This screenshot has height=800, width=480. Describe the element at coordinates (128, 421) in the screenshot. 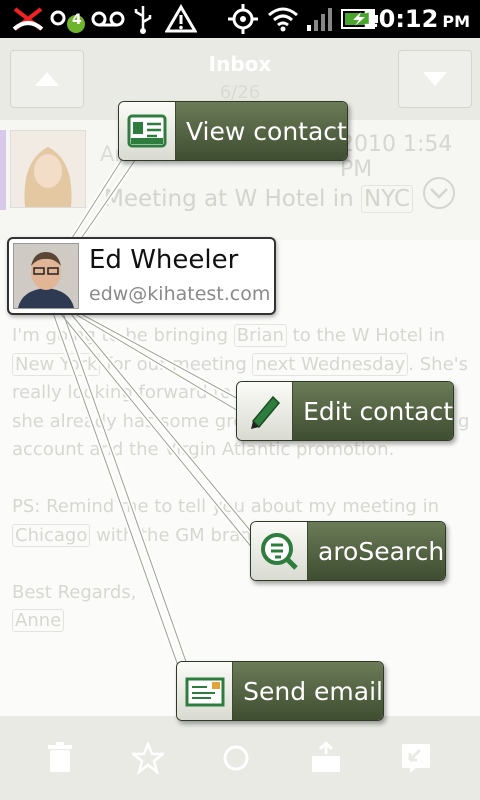

I see `body-text: she already has some gre` at that location.